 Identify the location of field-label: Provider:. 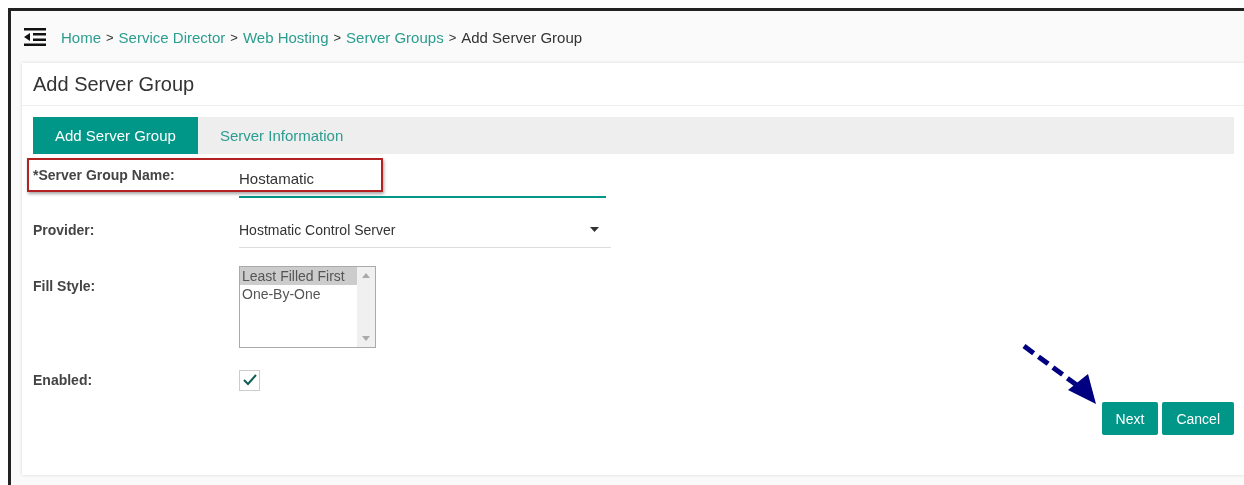
(64, 230).